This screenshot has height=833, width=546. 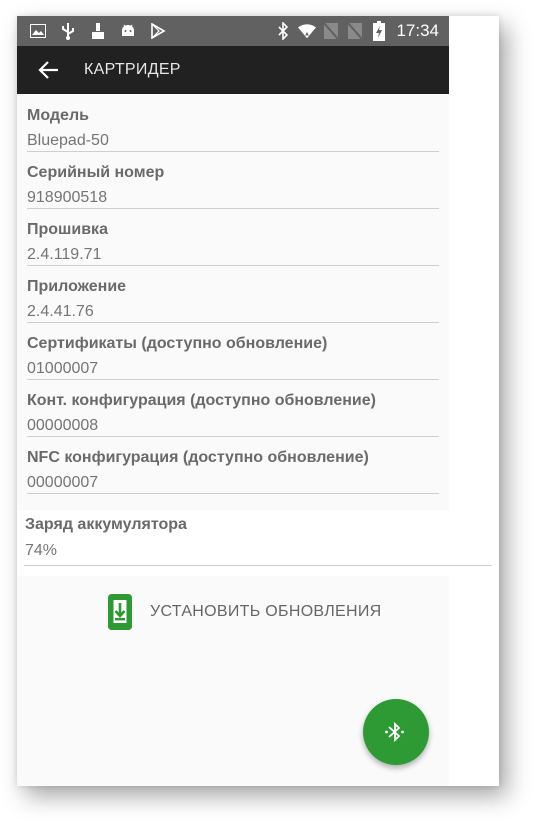 I want to click on info-label: Модель, so click(x=58, y=115).